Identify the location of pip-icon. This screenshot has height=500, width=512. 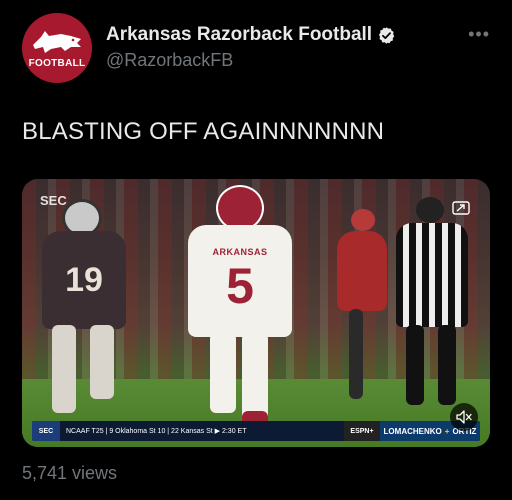
(461, 208).